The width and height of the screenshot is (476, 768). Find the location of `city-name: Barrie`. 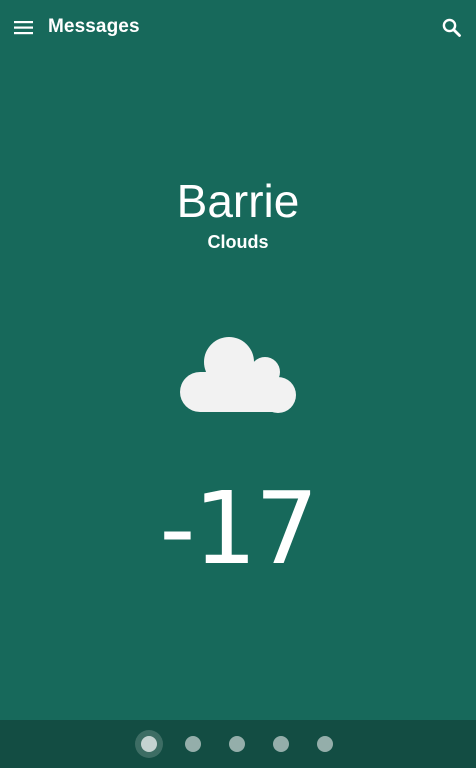

city-name: Barrie is located at coordinates (238, 201).